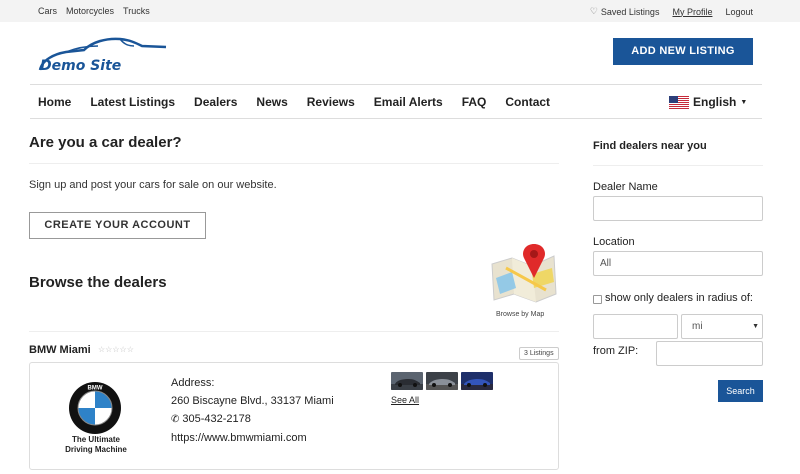 Image resolution: width=800 pixels, height=474 pixels. What do you see at coordinates (98, 282) in the screenshot?
I see `browse-dealers-heading: Browse the dealers` at bounding box center [98, 282].